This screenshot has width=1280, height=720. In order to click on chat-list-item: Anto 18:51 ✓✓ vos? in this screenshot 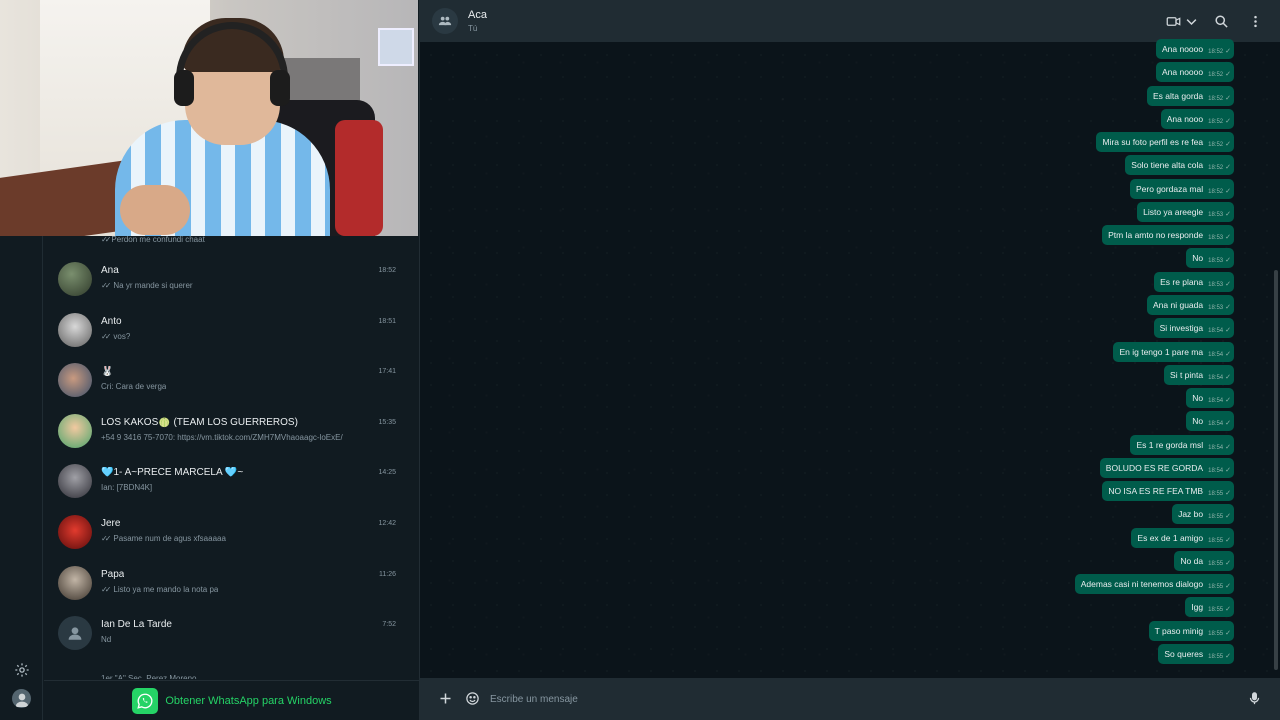, I will do `click(231, 330)`.